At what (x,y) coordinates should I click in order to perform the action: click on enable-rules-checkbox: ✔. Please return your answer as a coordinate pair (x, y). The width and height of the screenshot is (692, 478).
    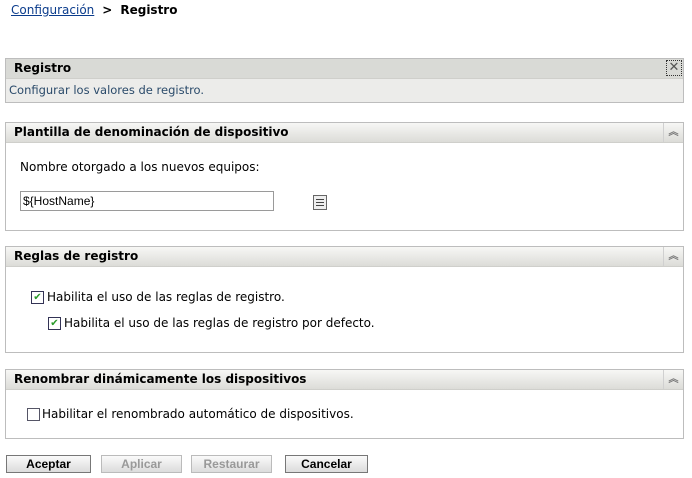
    Looking at the image, I should click on (37, 297).